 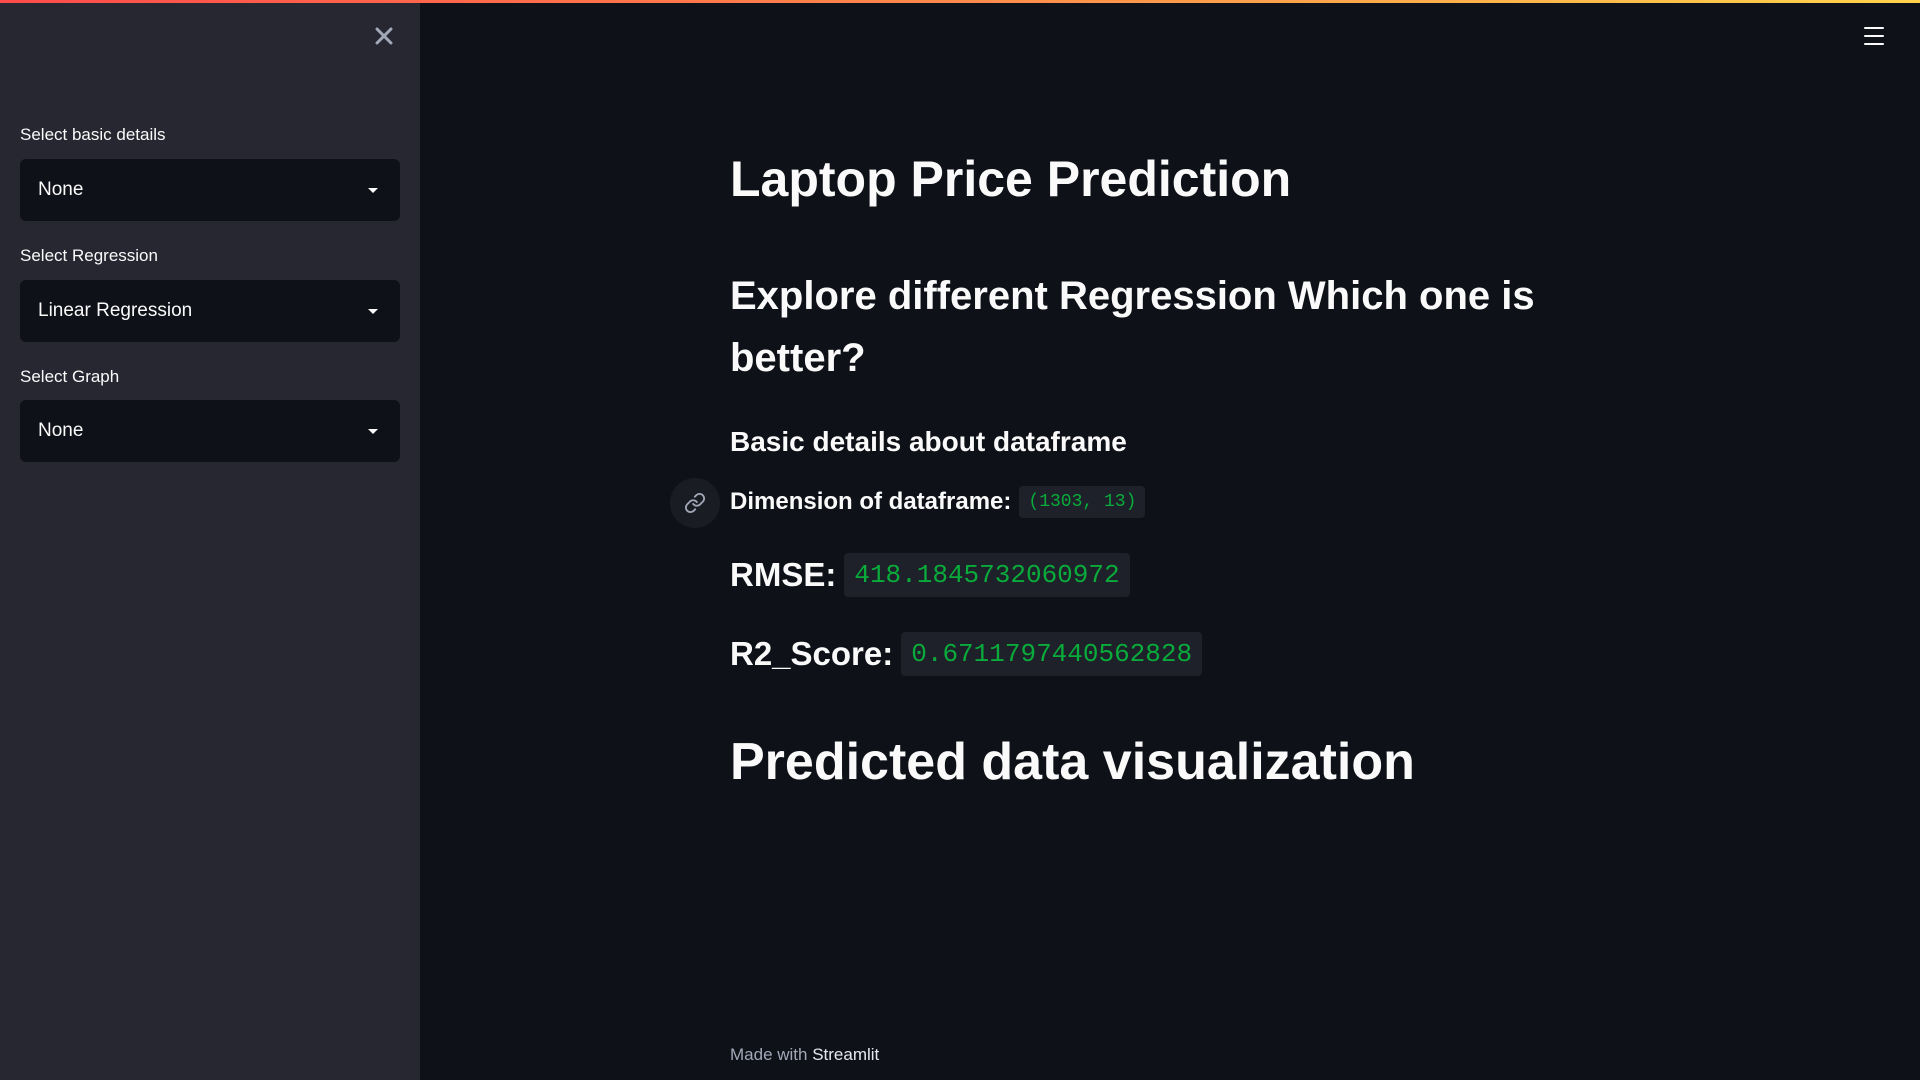 What do you see at coordinates (871, 501) in the screenshot?
I see `dimension-label: Dimension of dataframe:` at bounding box center [871, 501].